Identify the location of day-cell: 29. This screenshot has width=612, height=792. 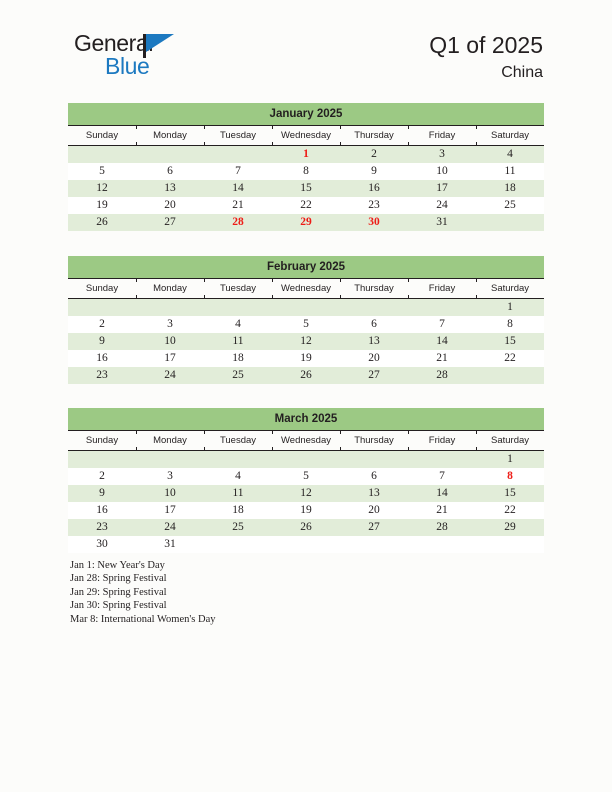
(510, 527).